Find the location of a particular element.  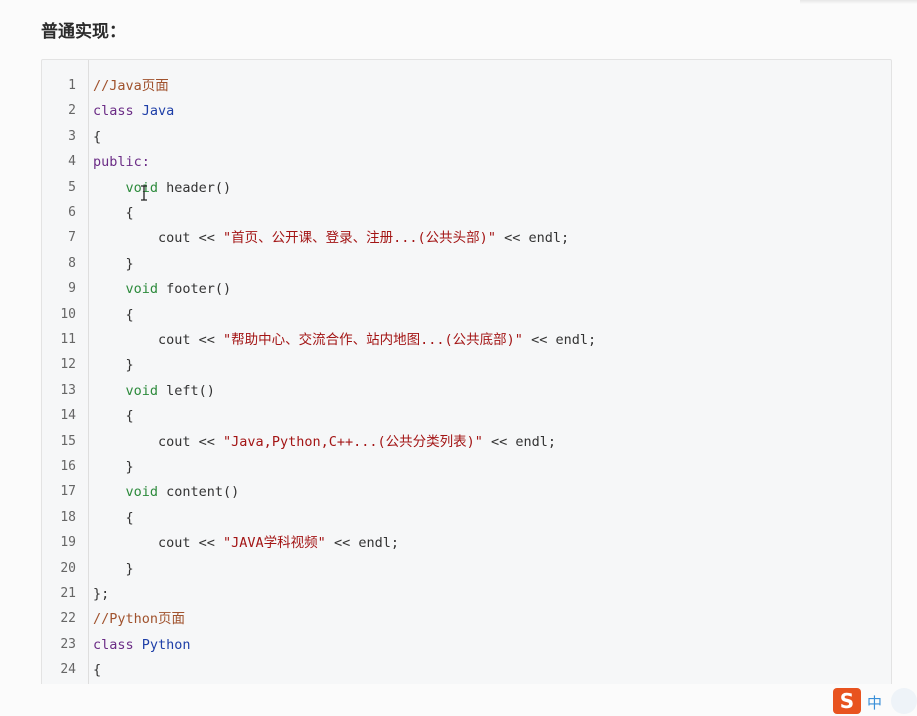

code-token: "JAVA学科视频" is located at coordinates (274, 543).